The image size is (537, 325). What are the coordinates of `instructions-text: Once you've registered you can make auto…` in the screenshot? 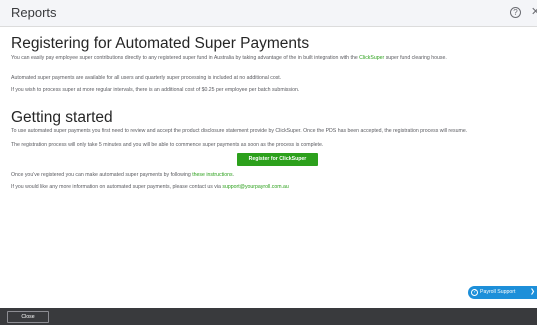 It's located at (102, 175).